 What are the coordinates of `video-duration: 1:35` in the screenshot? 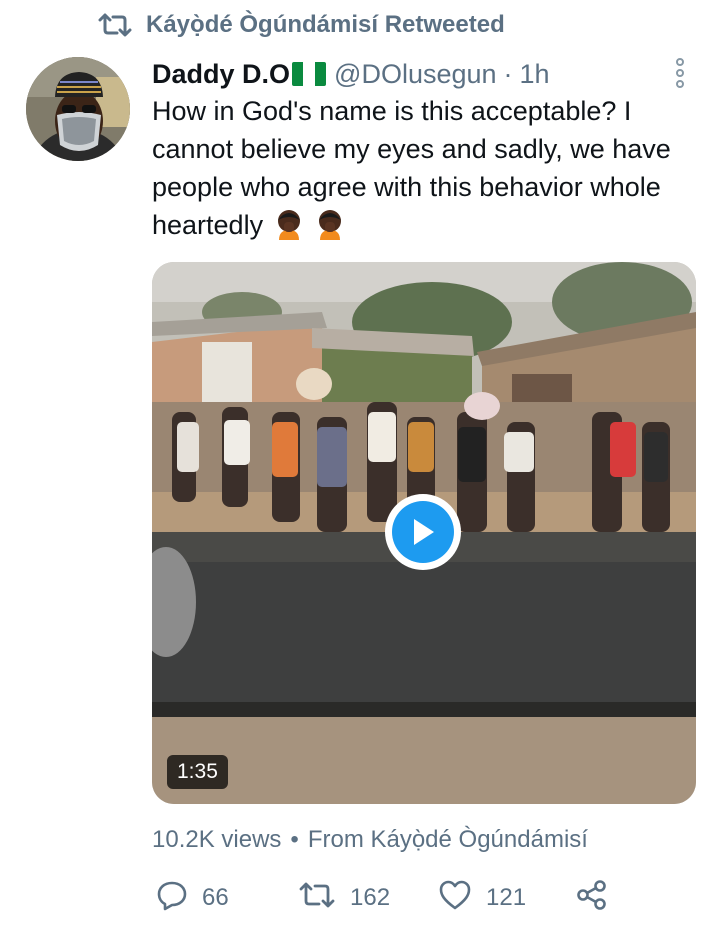 It's located at (197, 772).